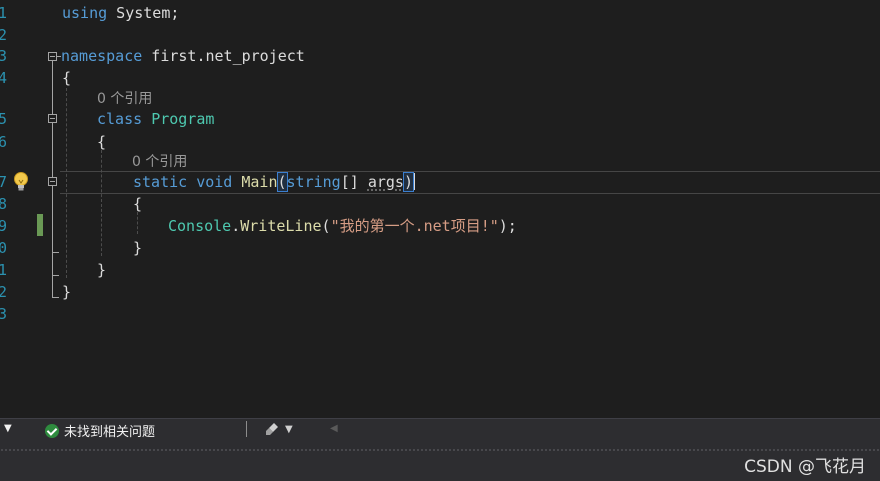 The image size is (880, 481). What do you see at coordinates (4, 119) in the screenshot?
I see `line-number: 5` at bounding box center [4, 119].